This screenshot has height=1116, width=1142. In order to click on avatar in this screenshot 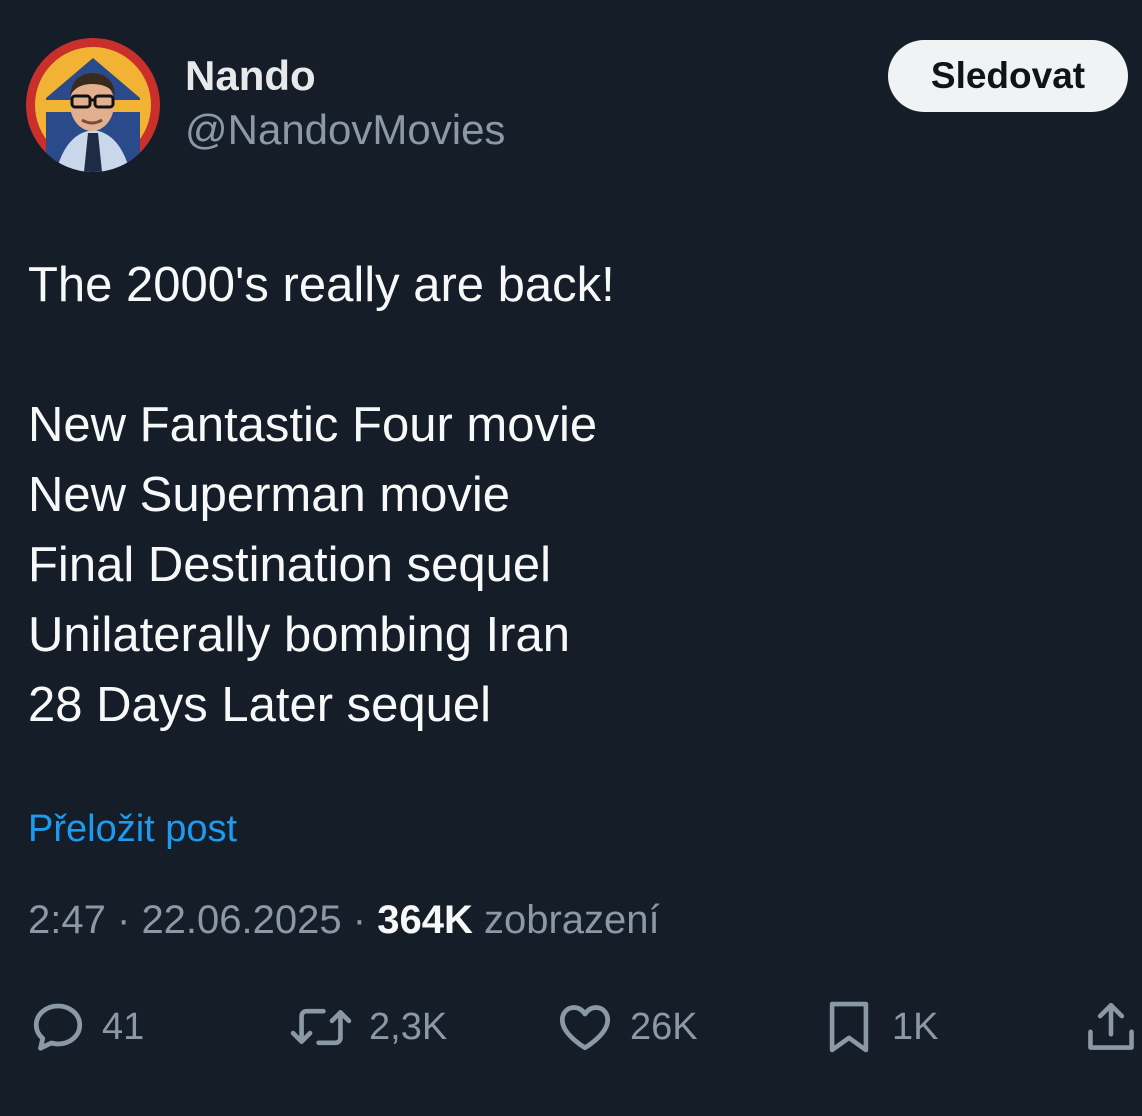, I will do `click(93, 105)`.